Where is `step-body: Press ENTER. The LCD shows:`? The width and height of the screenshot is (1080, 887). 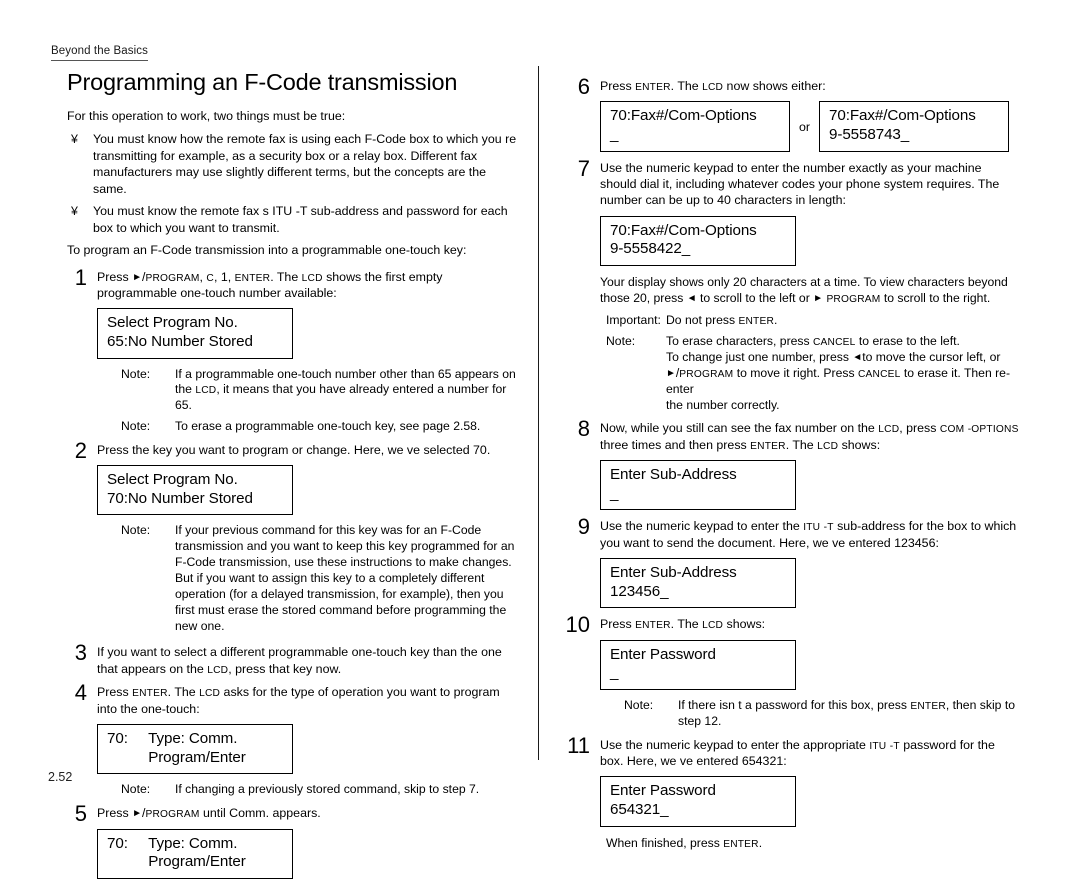
step-body: Press ENTER. The LCD shows: is located at coordinates (810, 624).